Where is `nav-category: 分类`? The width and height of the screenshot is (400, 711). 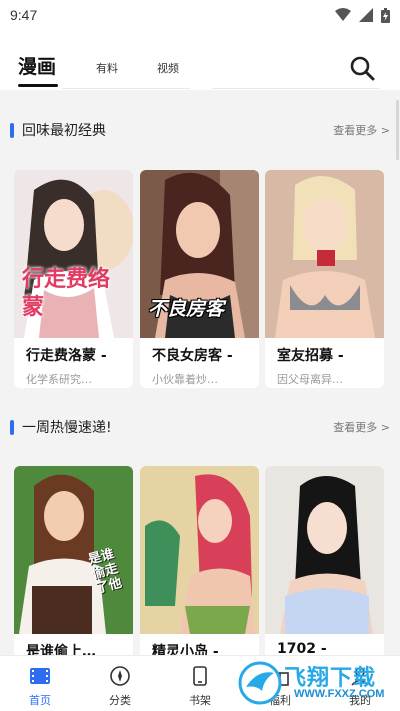 nav-category: 分类 is located at coordinates (120, 683).